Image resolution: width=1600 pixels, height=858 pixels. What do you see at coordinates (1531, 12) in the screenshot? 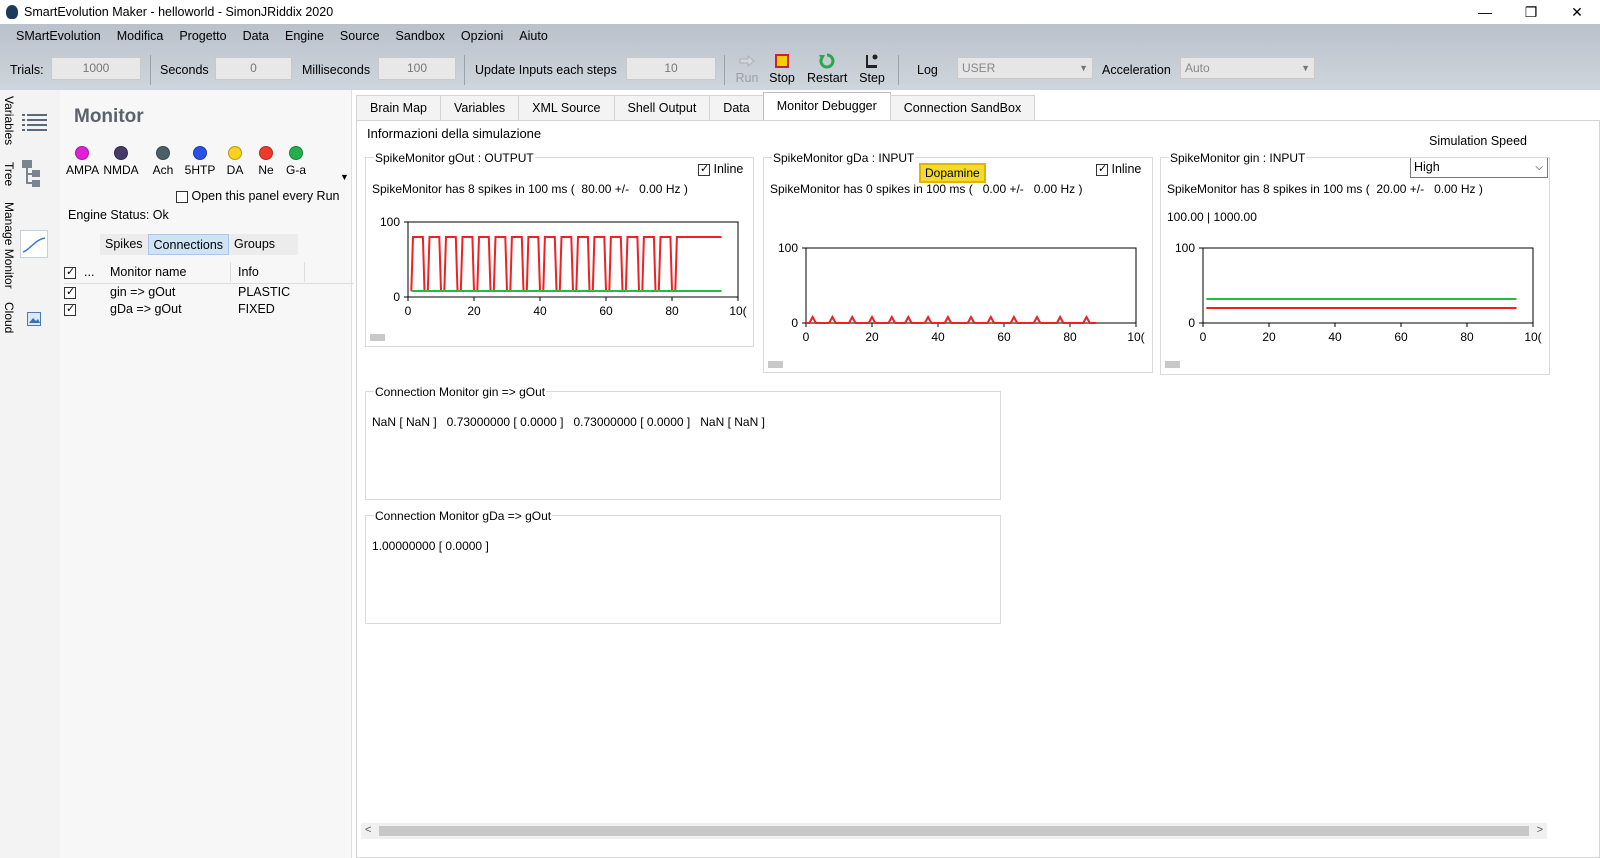
I see `restore-icon: ❐` at bounding box center [1531, 12].